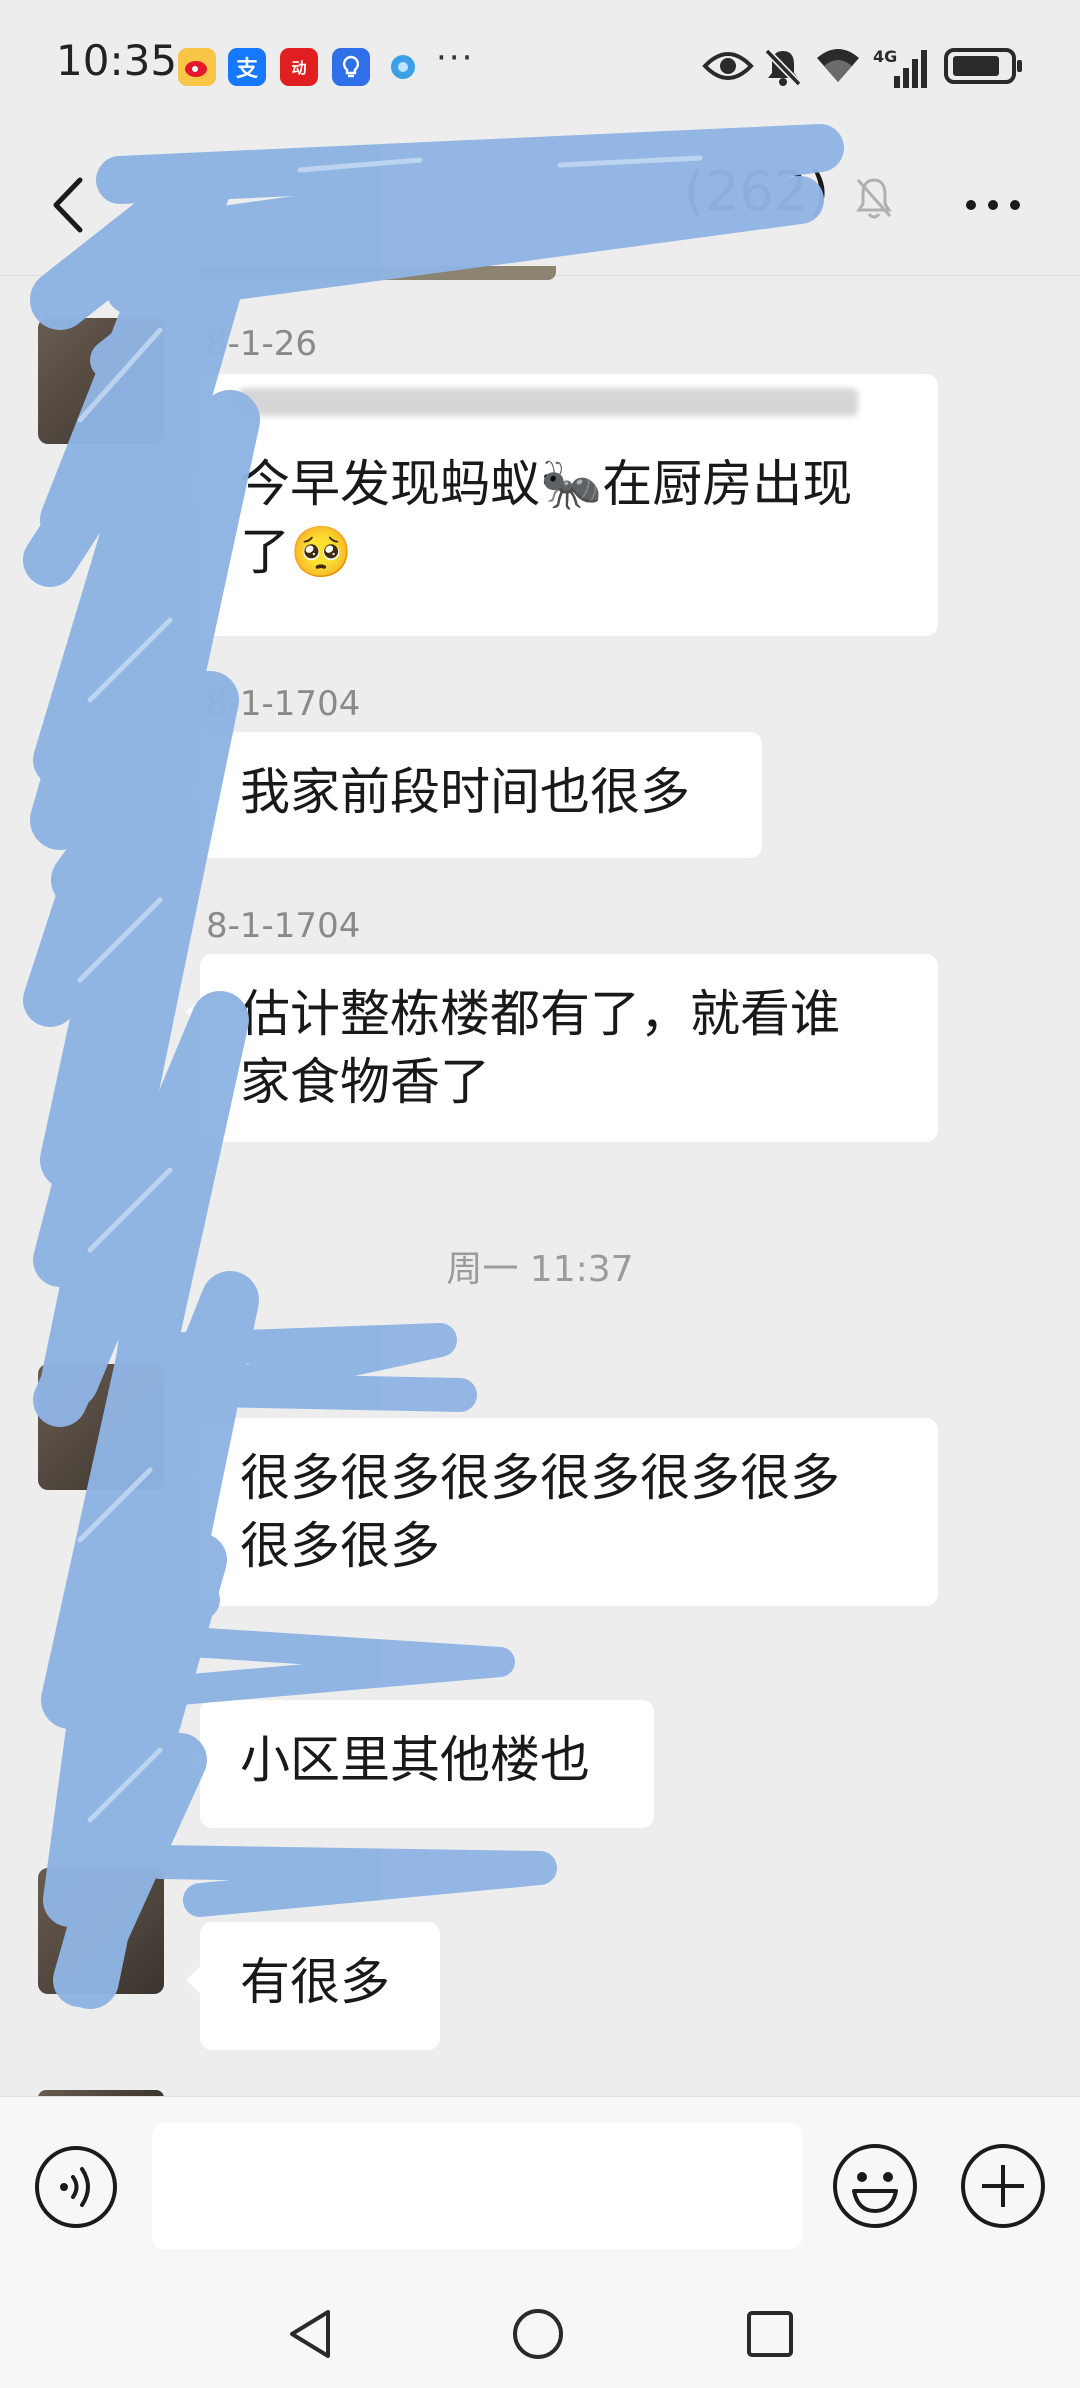  I want to click on time-divider: 周一 11:37, so click(540, 1269).